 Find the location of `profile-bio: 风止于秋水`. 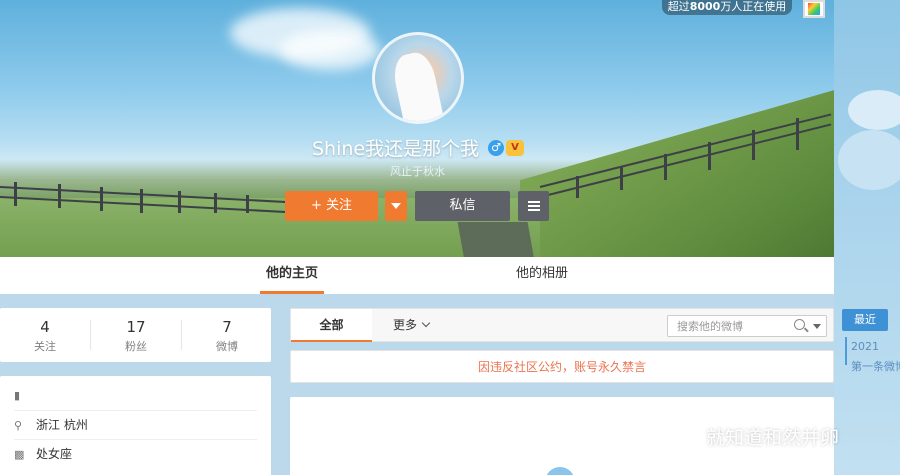

profile-bio: 风止于秋水 is located at coordinates (417, 171).